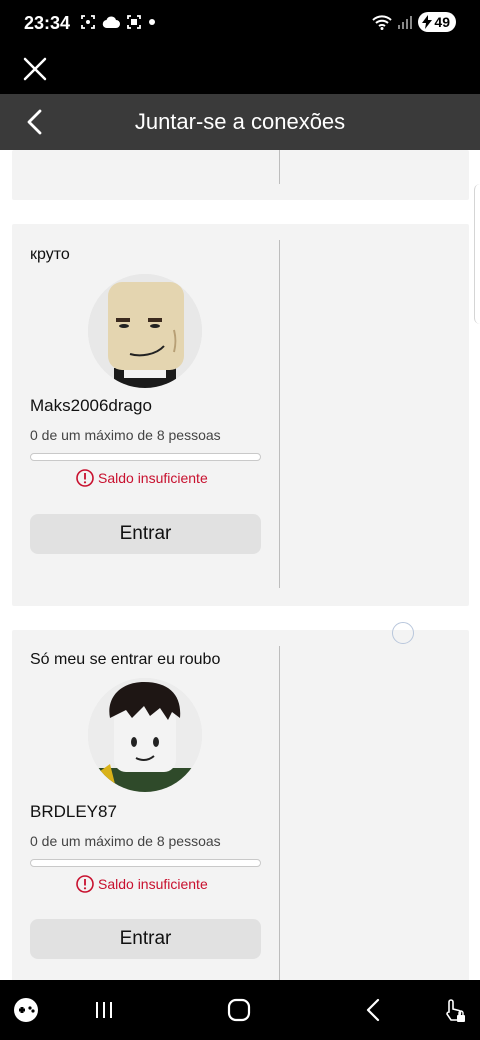 This screenshot has height=1040, width=480. I want to click on close-icon, so click(35, 69).